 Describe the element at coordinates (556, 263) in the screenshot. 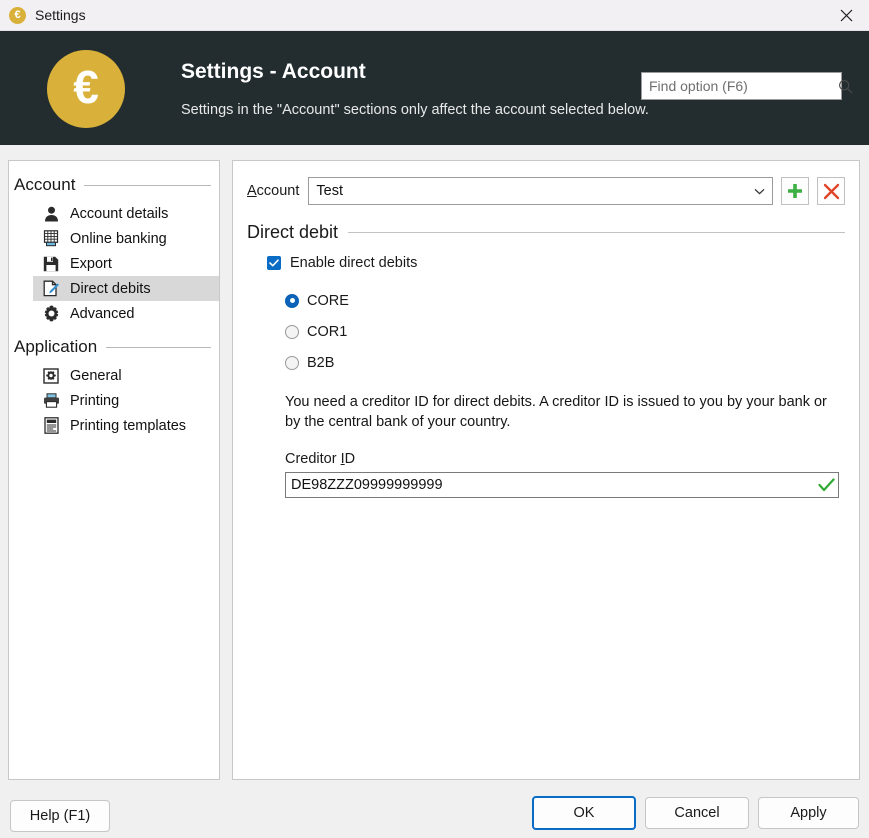

I see `enable-direct-debits-row: Enable direct debits` at that location.